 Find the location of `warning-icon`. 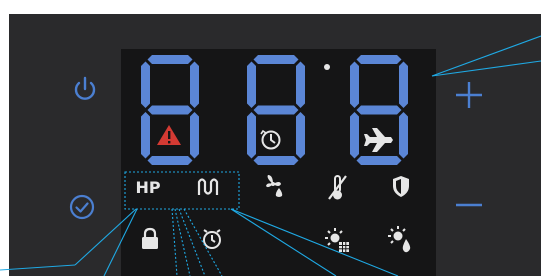

warning-icon is located at coordinates (169, 135).